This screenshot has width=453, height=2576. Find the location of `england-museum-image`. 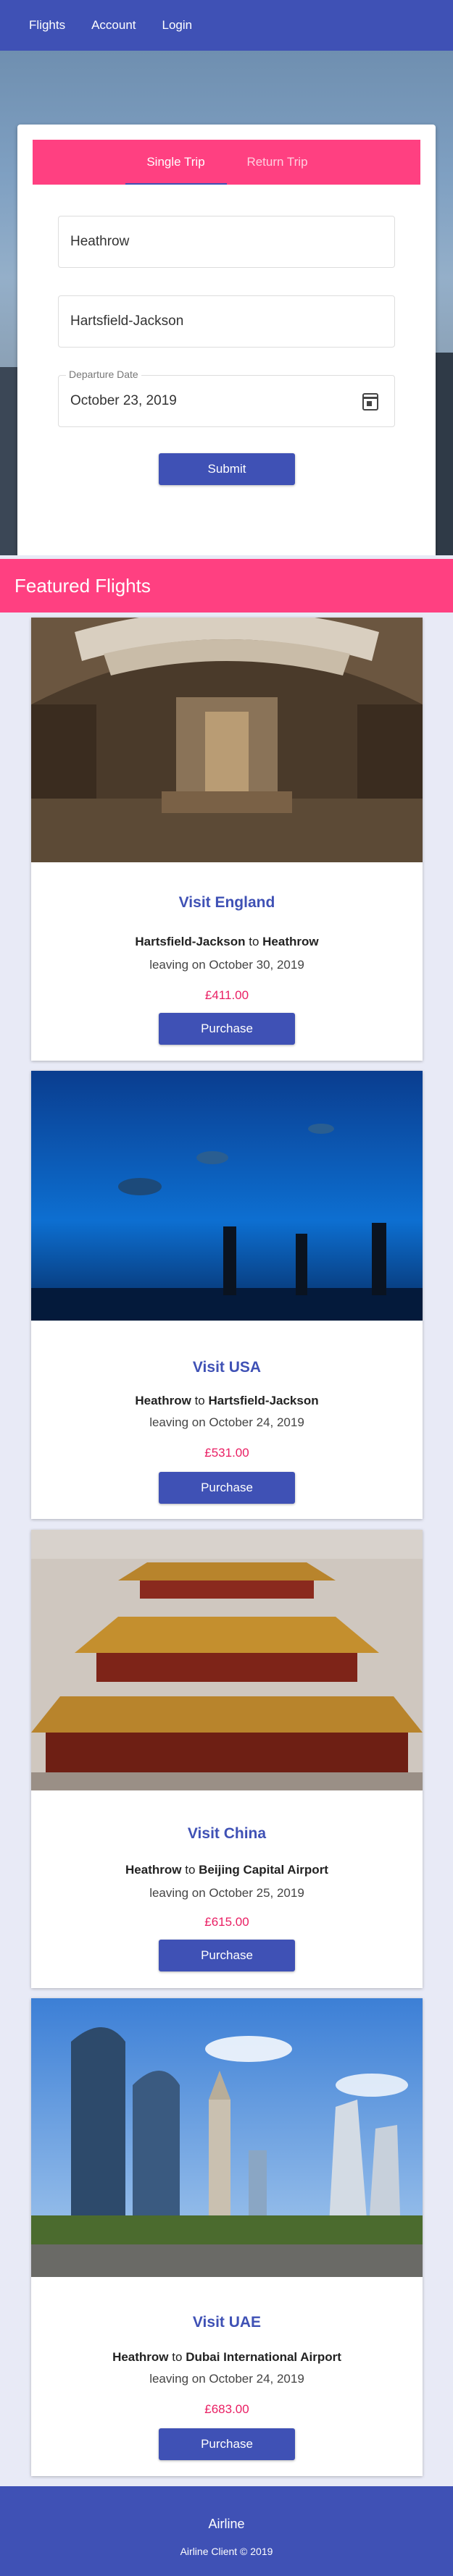

england-museum-image is located at coordinates (227, 740).